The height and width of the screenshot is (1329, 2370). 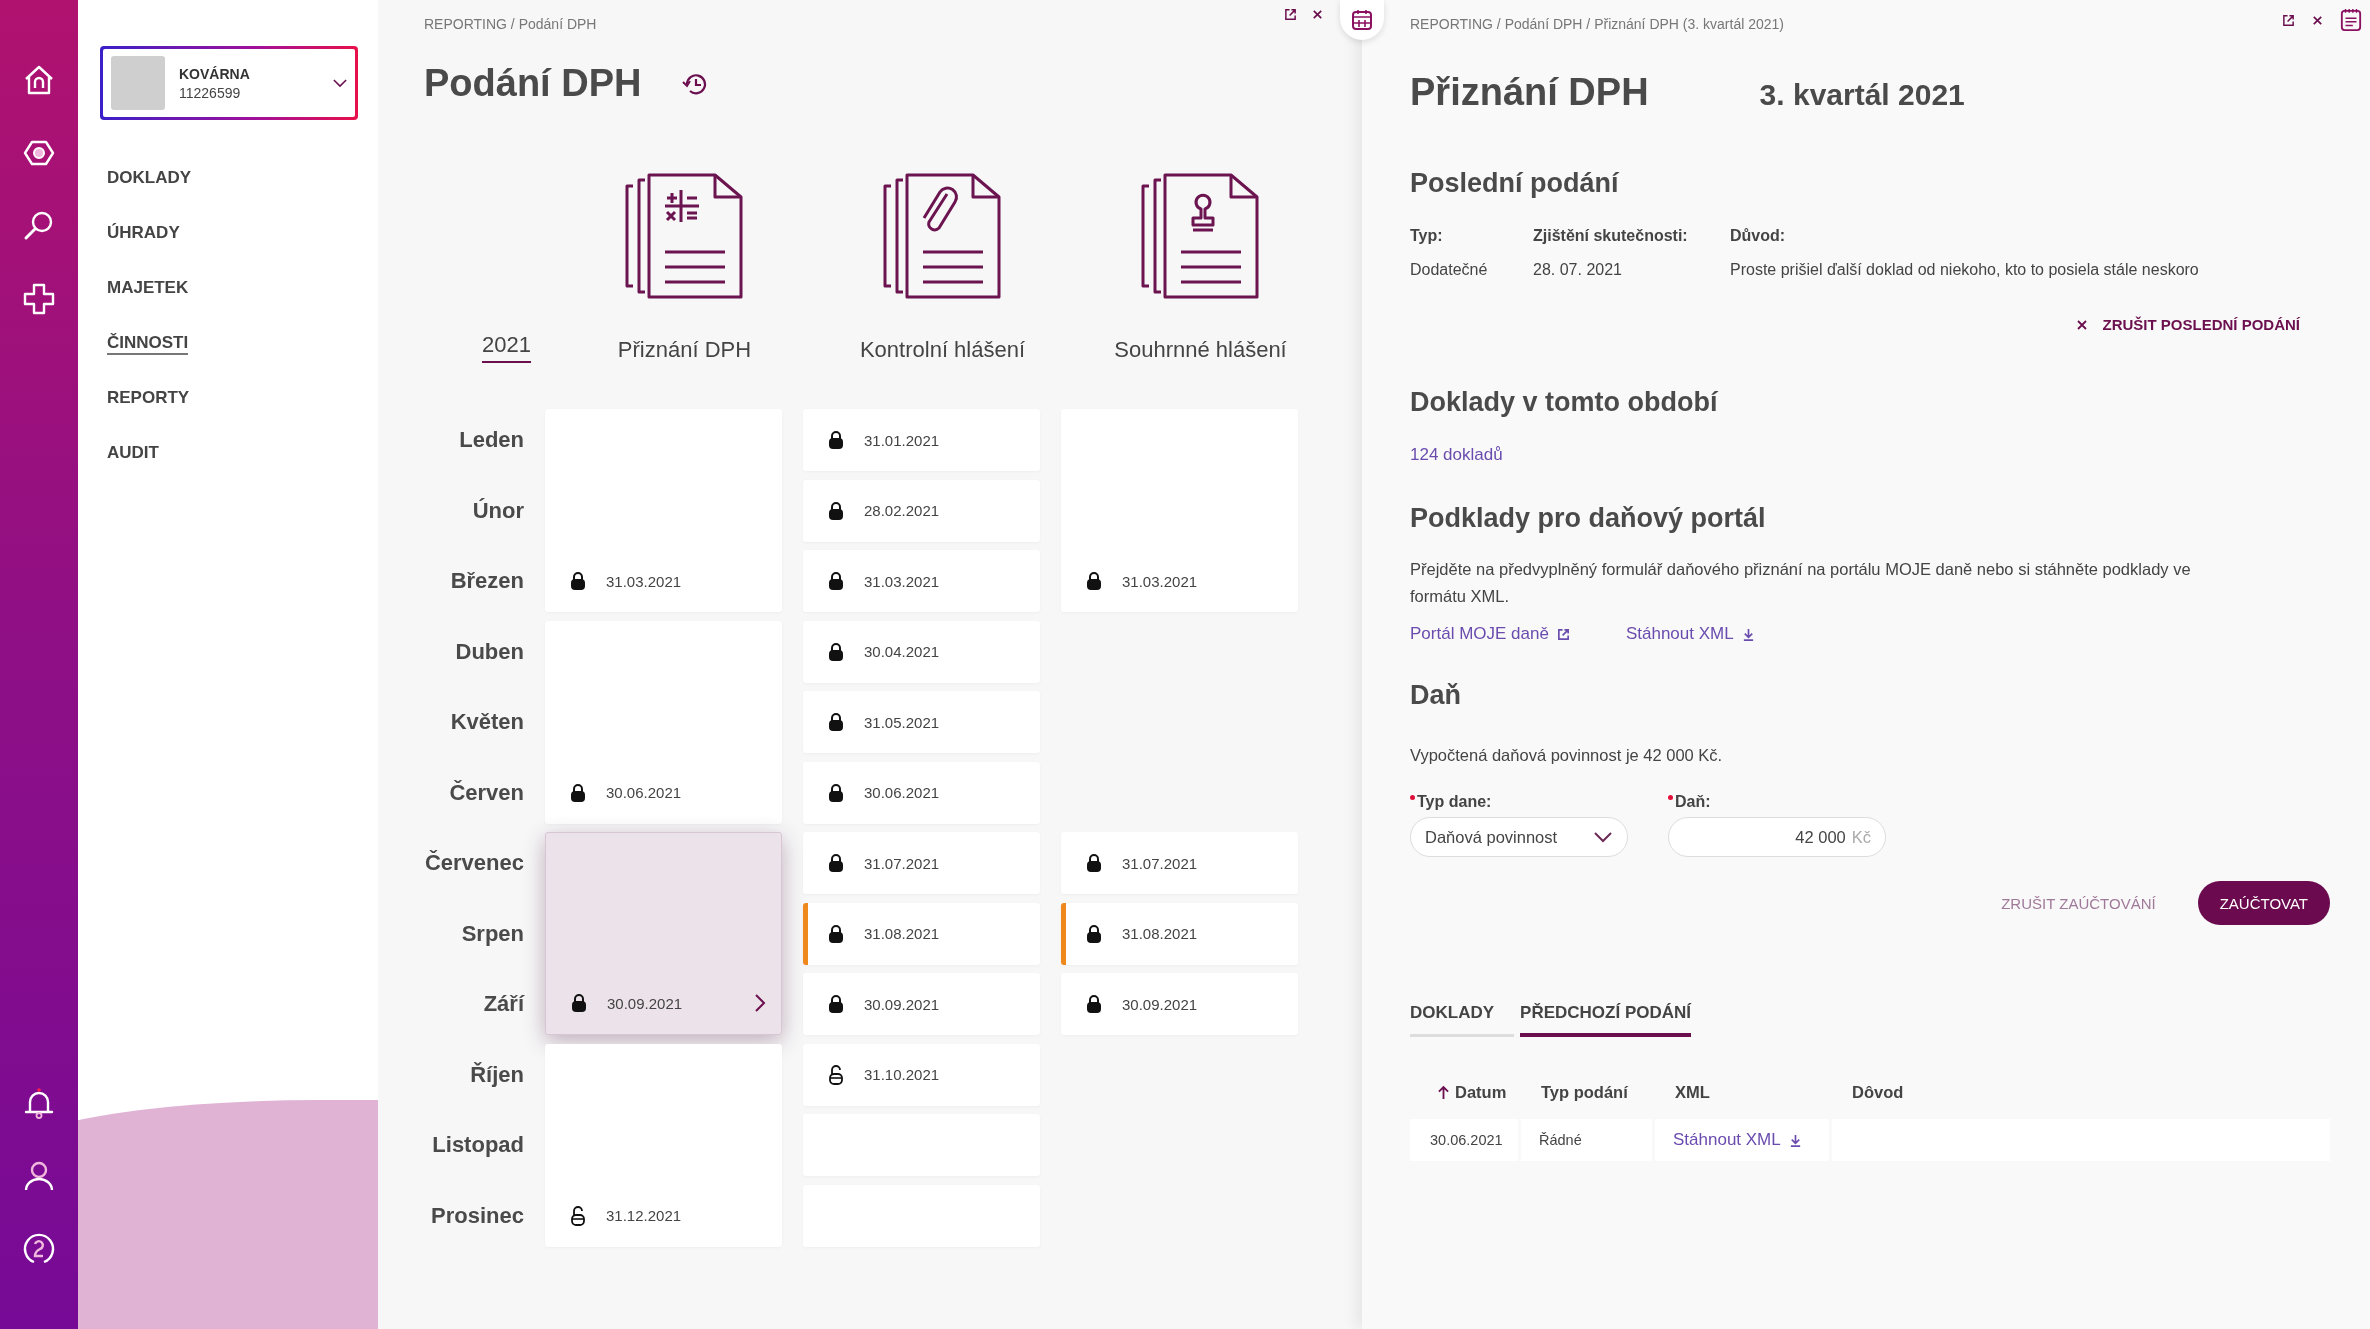 I want to click on month-label: Březen, so click(x=487, y=581).